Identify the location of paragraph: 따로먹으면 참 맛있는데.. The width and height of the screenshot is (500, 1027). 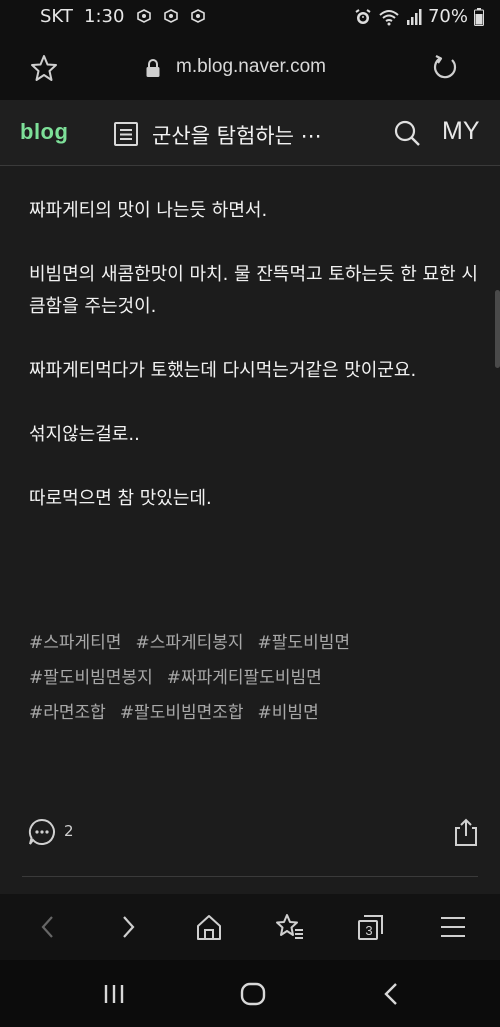
(120, 498).